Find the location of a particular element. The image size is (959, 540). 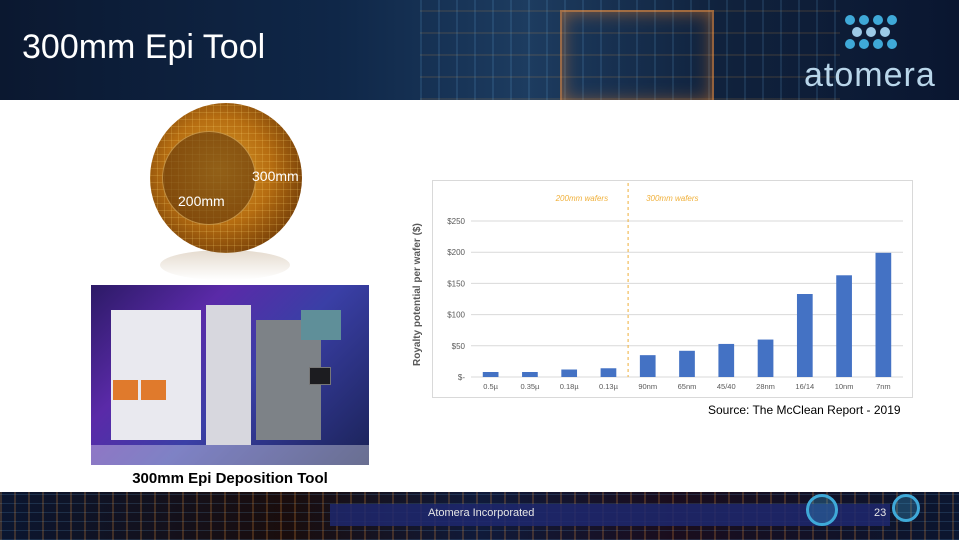

chart-y-tick-label: $50 is located at coordinates (459, 346).